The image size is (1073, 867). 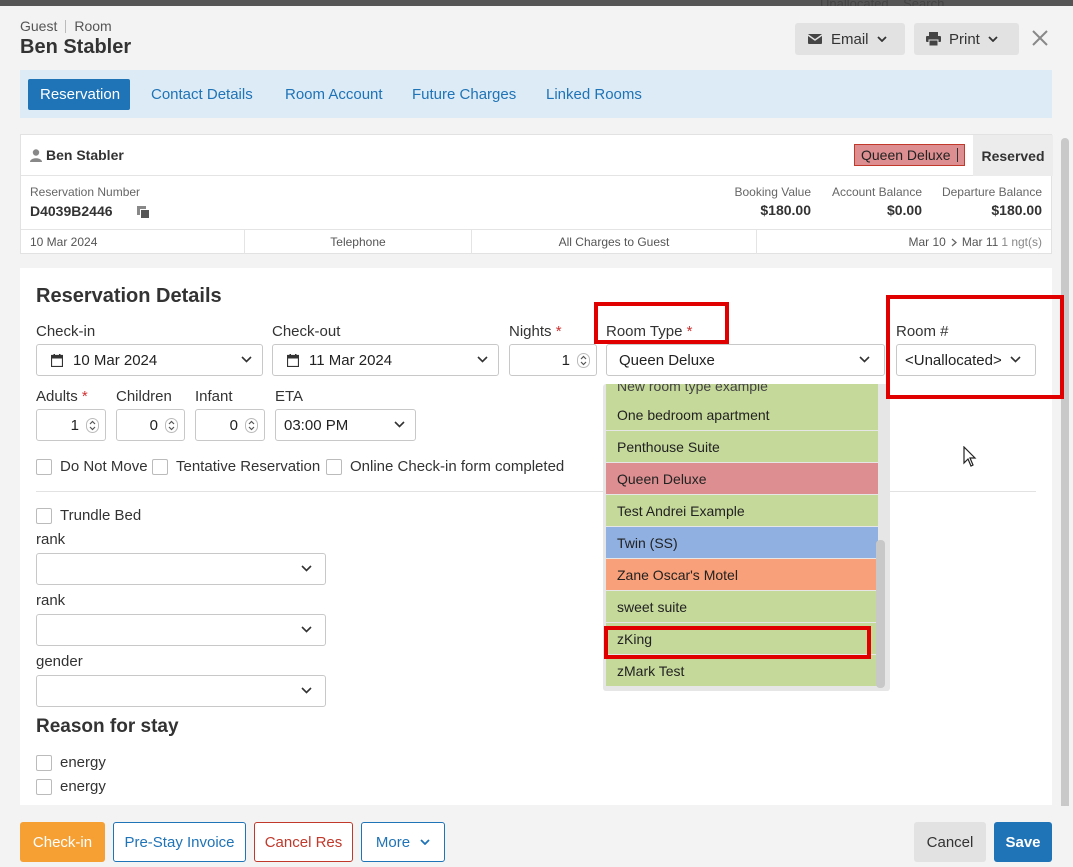 What do you see at coordinates (1016, 210) in the screenshot?
I see `departure-balance: $180.00` at bounding box center [1016, 210].